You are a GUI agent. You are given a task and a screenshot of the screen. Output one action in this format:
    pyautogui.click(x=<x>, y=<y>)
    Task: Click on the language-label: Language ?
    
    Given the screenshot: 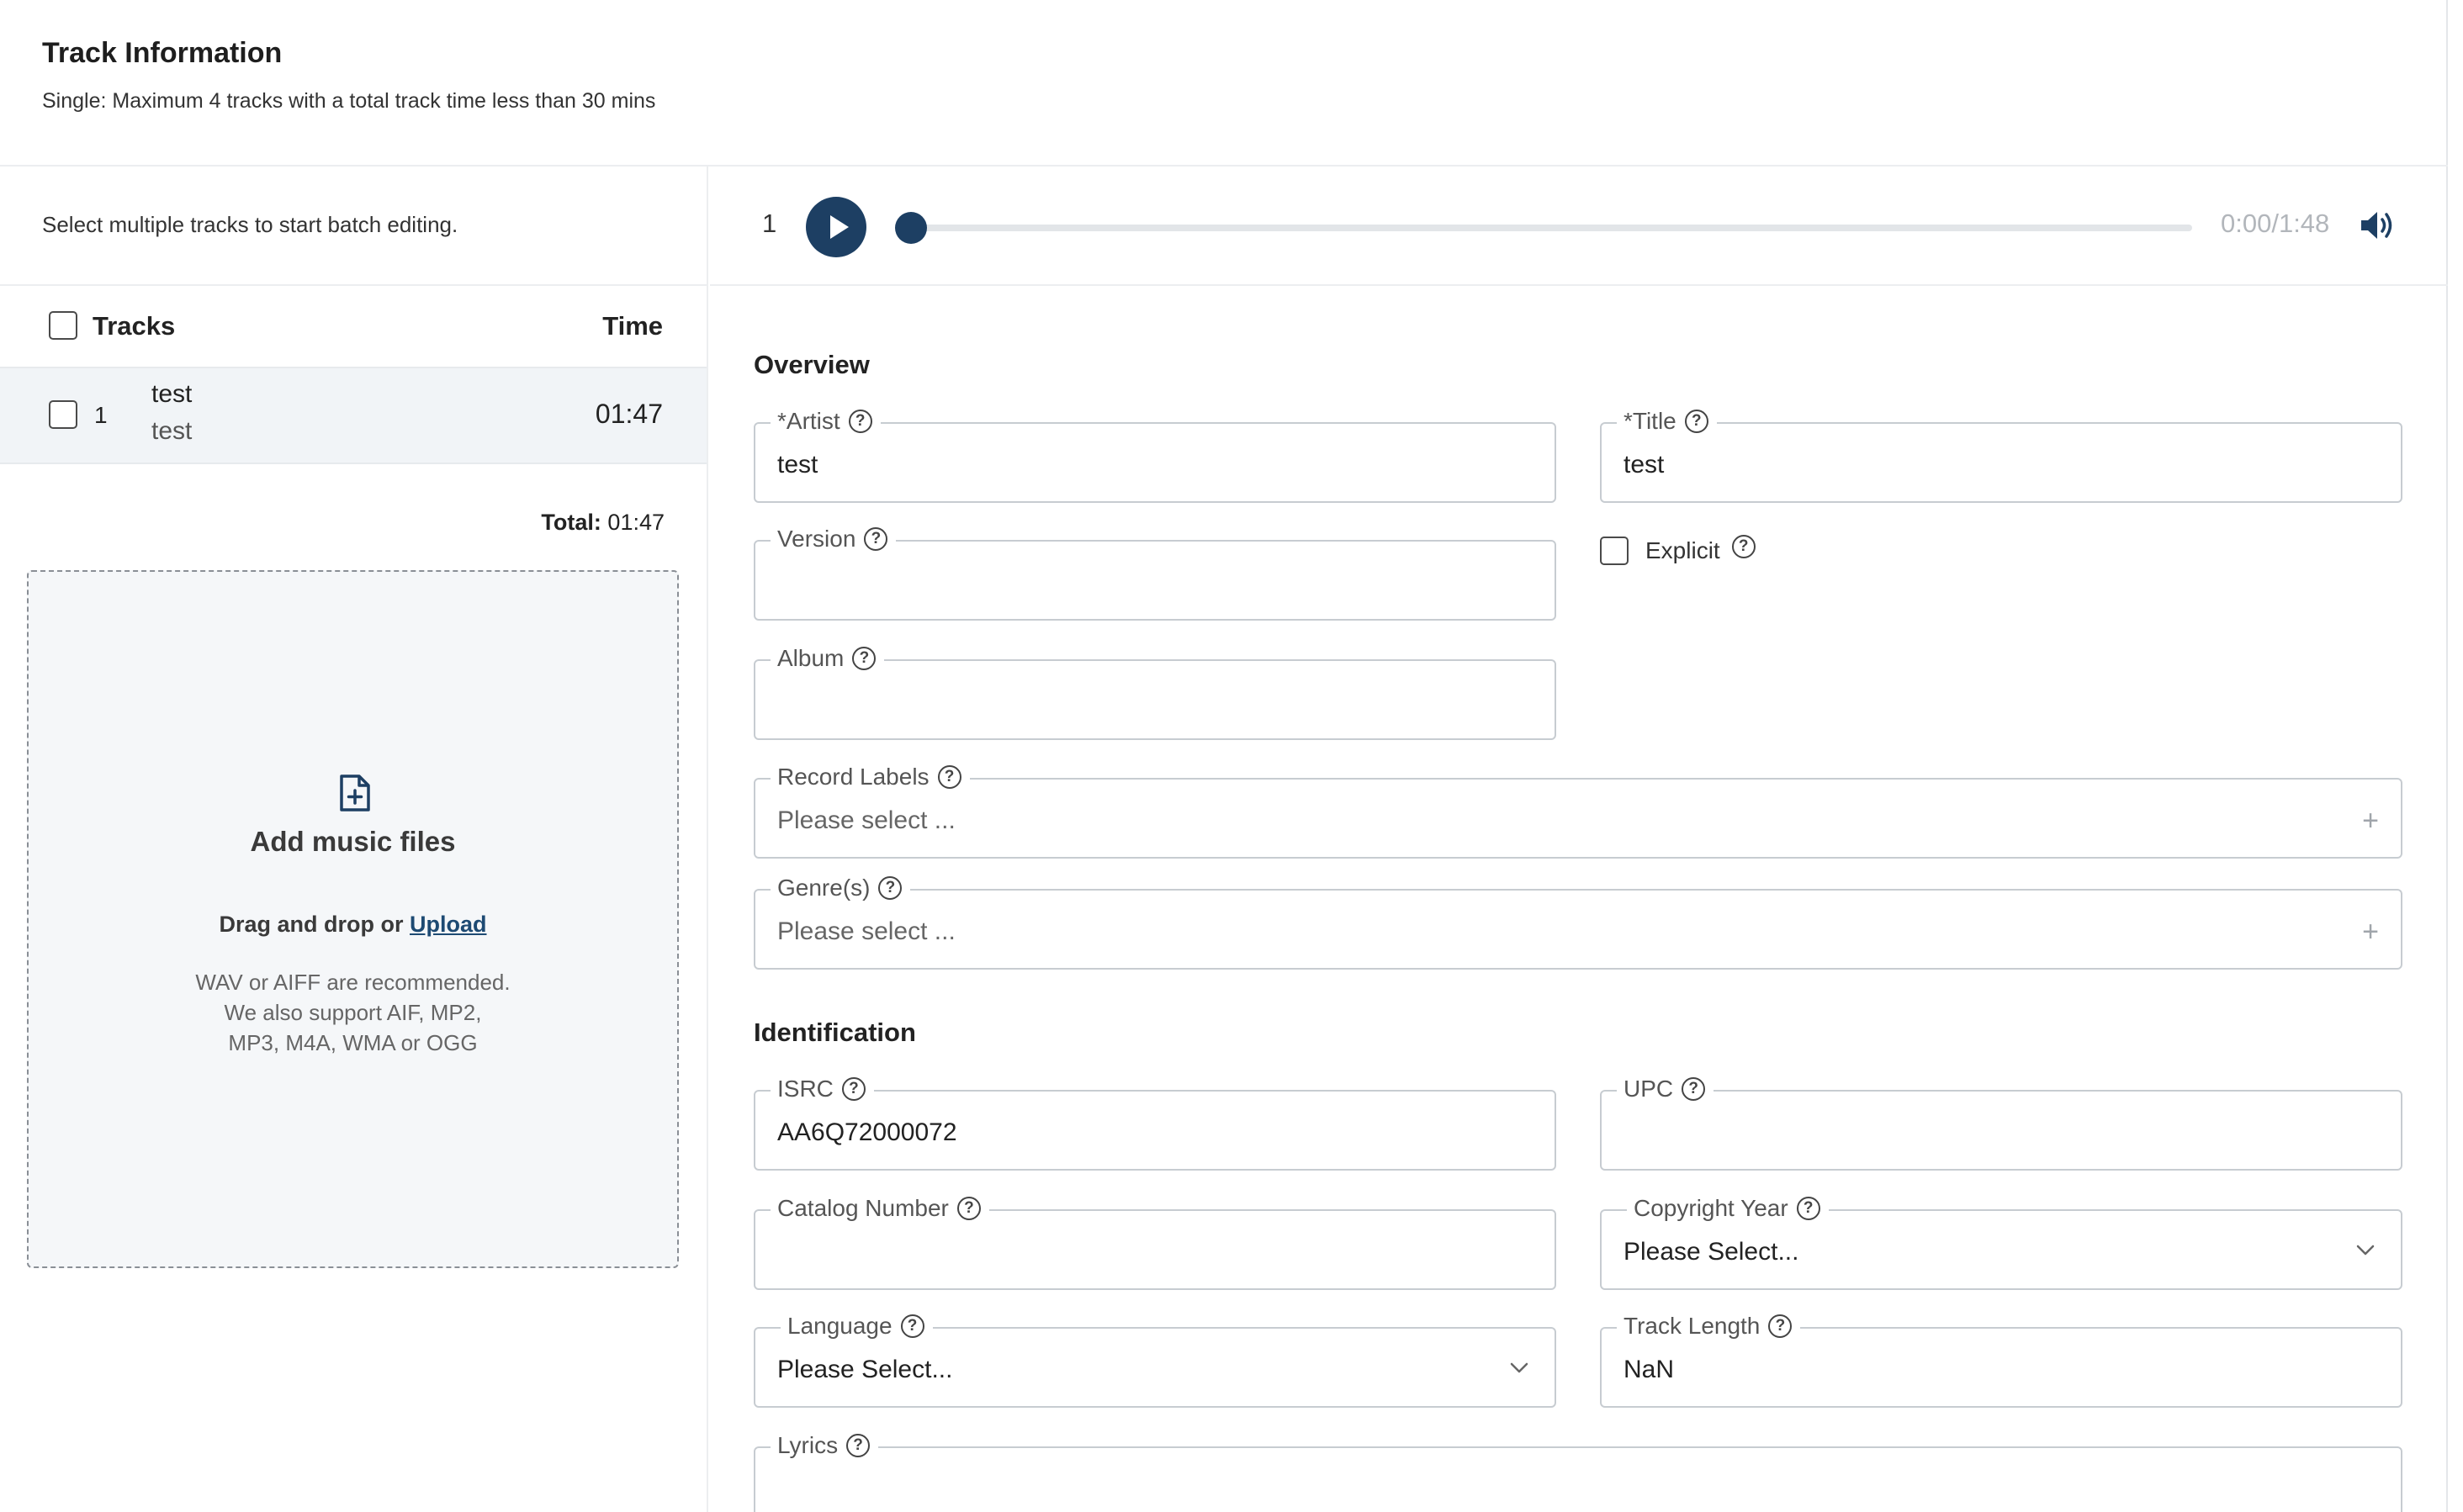 What is the action you would take?
    pyautogui.click(x=857, y=1326)
    